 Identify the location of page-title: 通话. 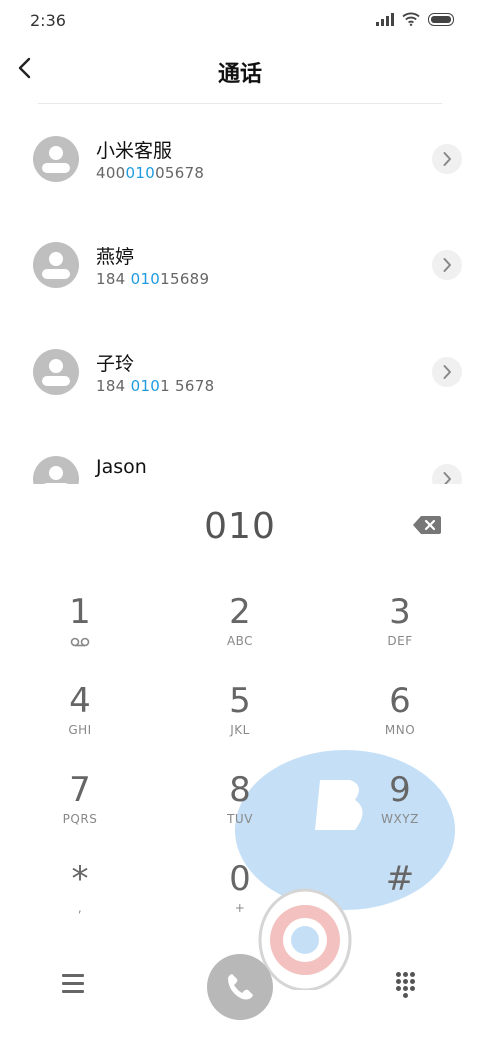
(239, 74).